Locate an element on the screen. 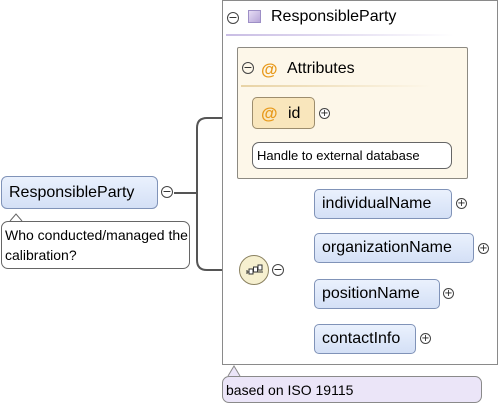  sequence-glyph-icon is located at coordinates (254, 269).